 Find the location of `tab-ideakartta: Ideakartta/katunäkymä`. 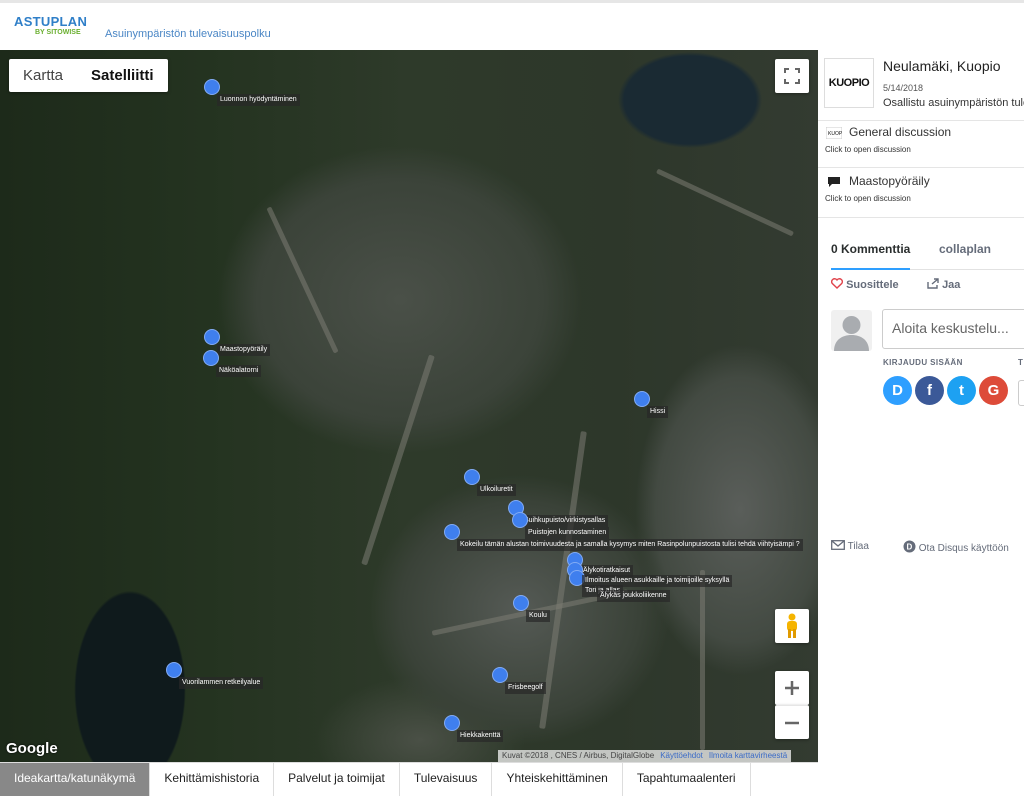

tab-ideakartta: Ideakartta/katunäkymä is located at coordinates (75, 779).